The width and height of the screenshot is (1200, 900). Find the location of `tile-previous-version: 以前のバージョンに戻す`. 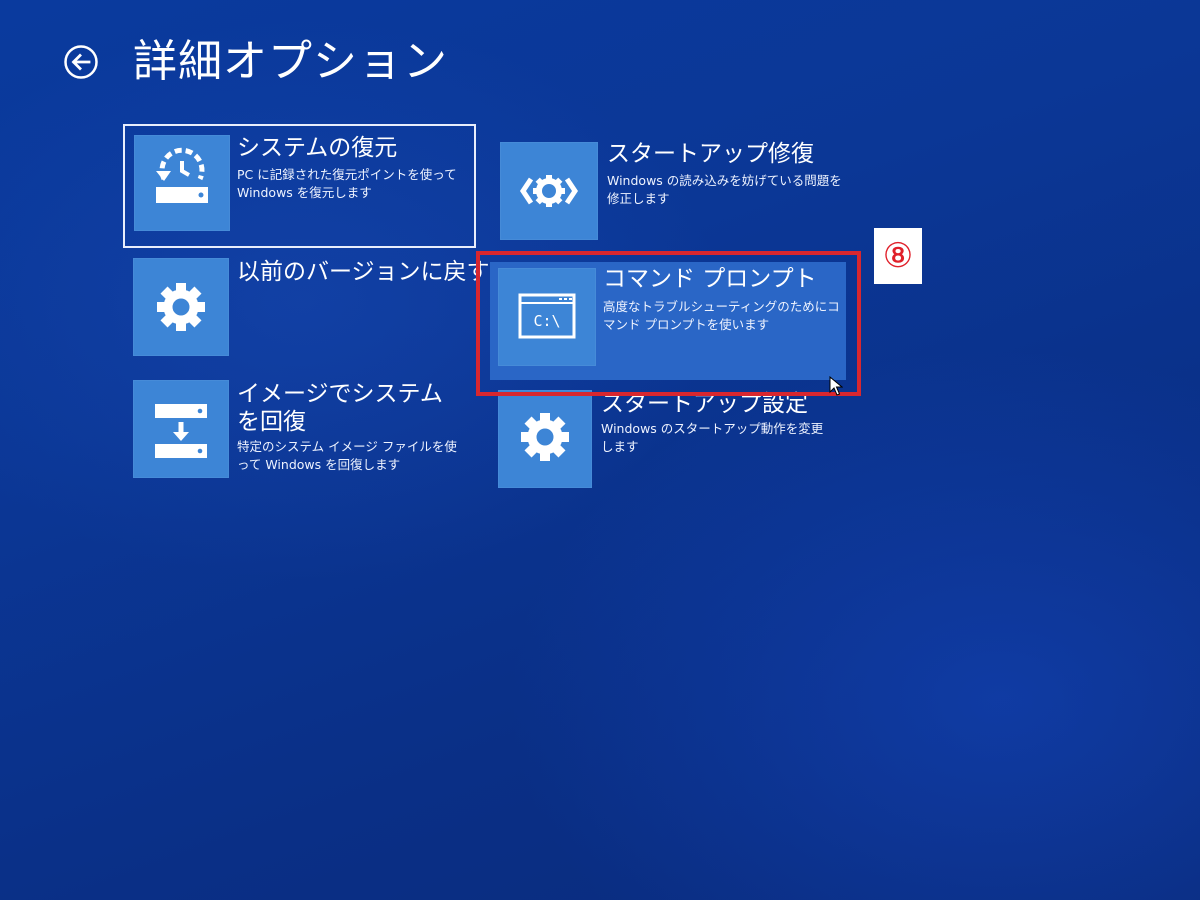

tile-previous-version: 以前のバージョンに戻す is located at coordinates (311, 308).